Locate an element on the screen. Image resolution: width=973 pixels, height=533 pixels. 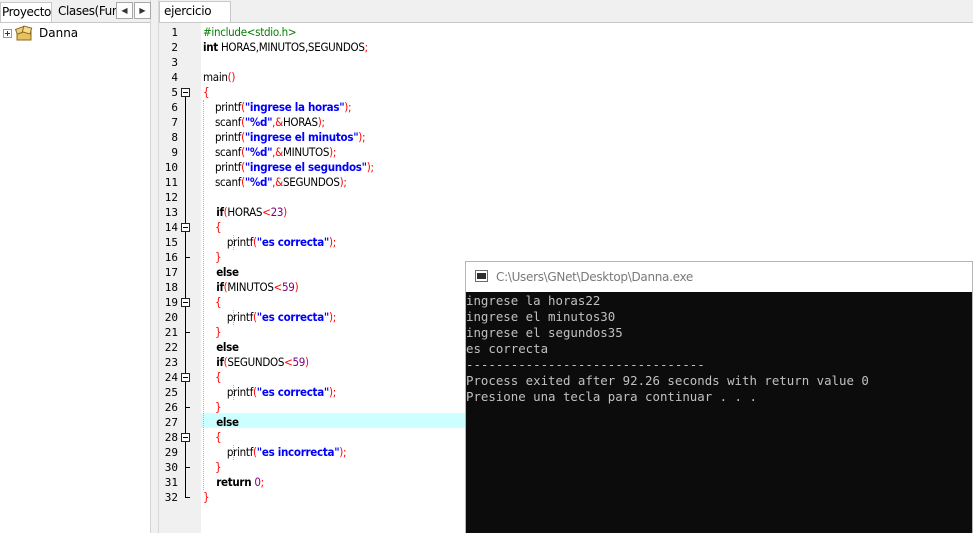
console-app-icon is located at coordinates (481, 276).